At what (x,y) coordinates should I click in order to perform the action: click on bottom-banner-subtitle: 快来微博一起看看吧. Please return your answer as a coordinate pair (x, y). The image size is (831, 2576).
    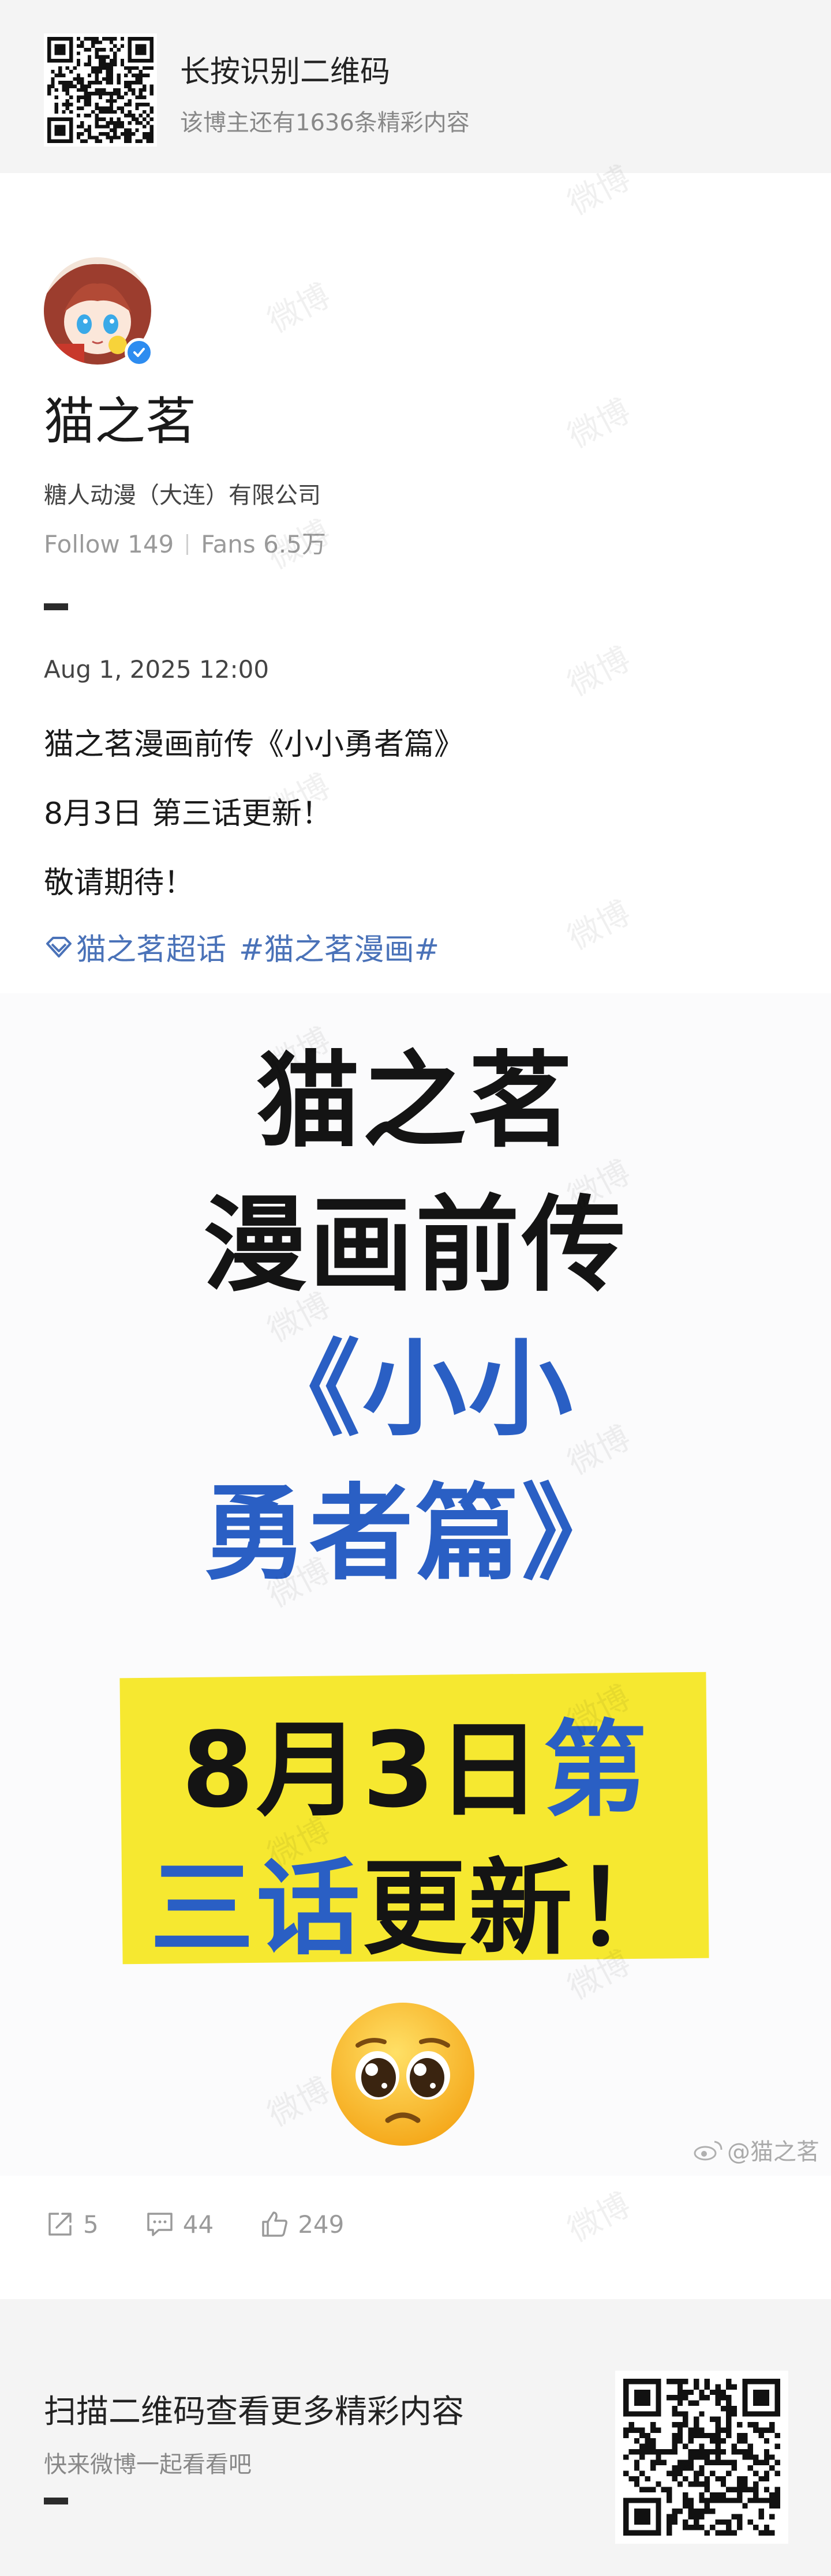
    Looking at the image, I should click on (148, 2464).